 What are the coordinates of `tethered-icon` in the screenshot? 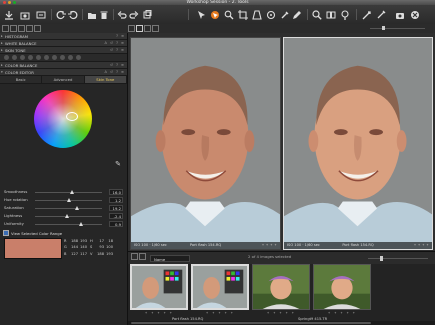 It's located at (41, 14).